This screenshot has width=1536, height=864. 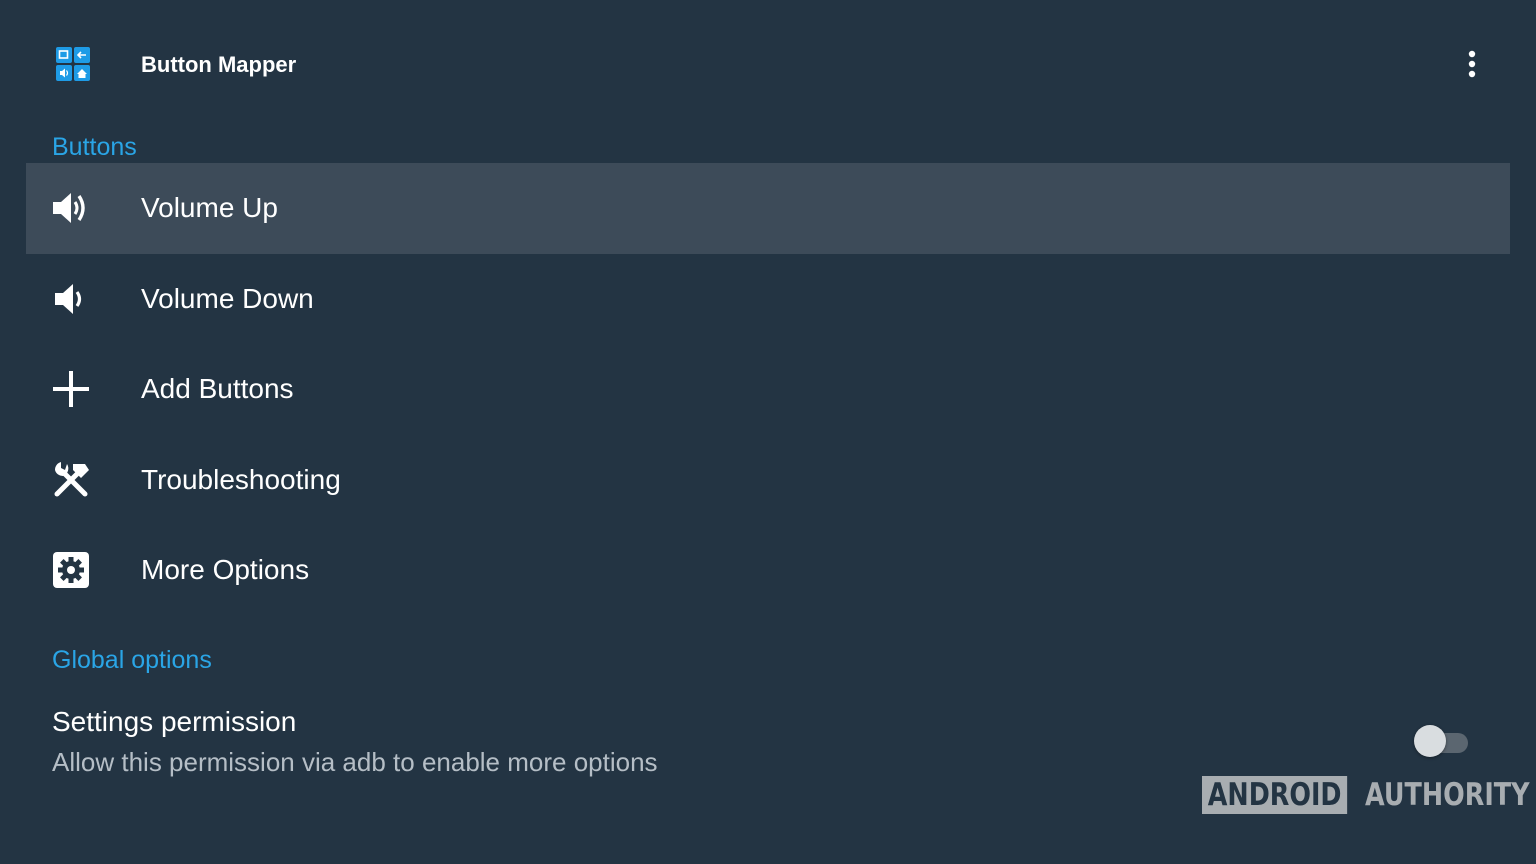 I want to click on android-authority-watermark: ANDROID AUTHORITY, so click(x=1369, y=795).